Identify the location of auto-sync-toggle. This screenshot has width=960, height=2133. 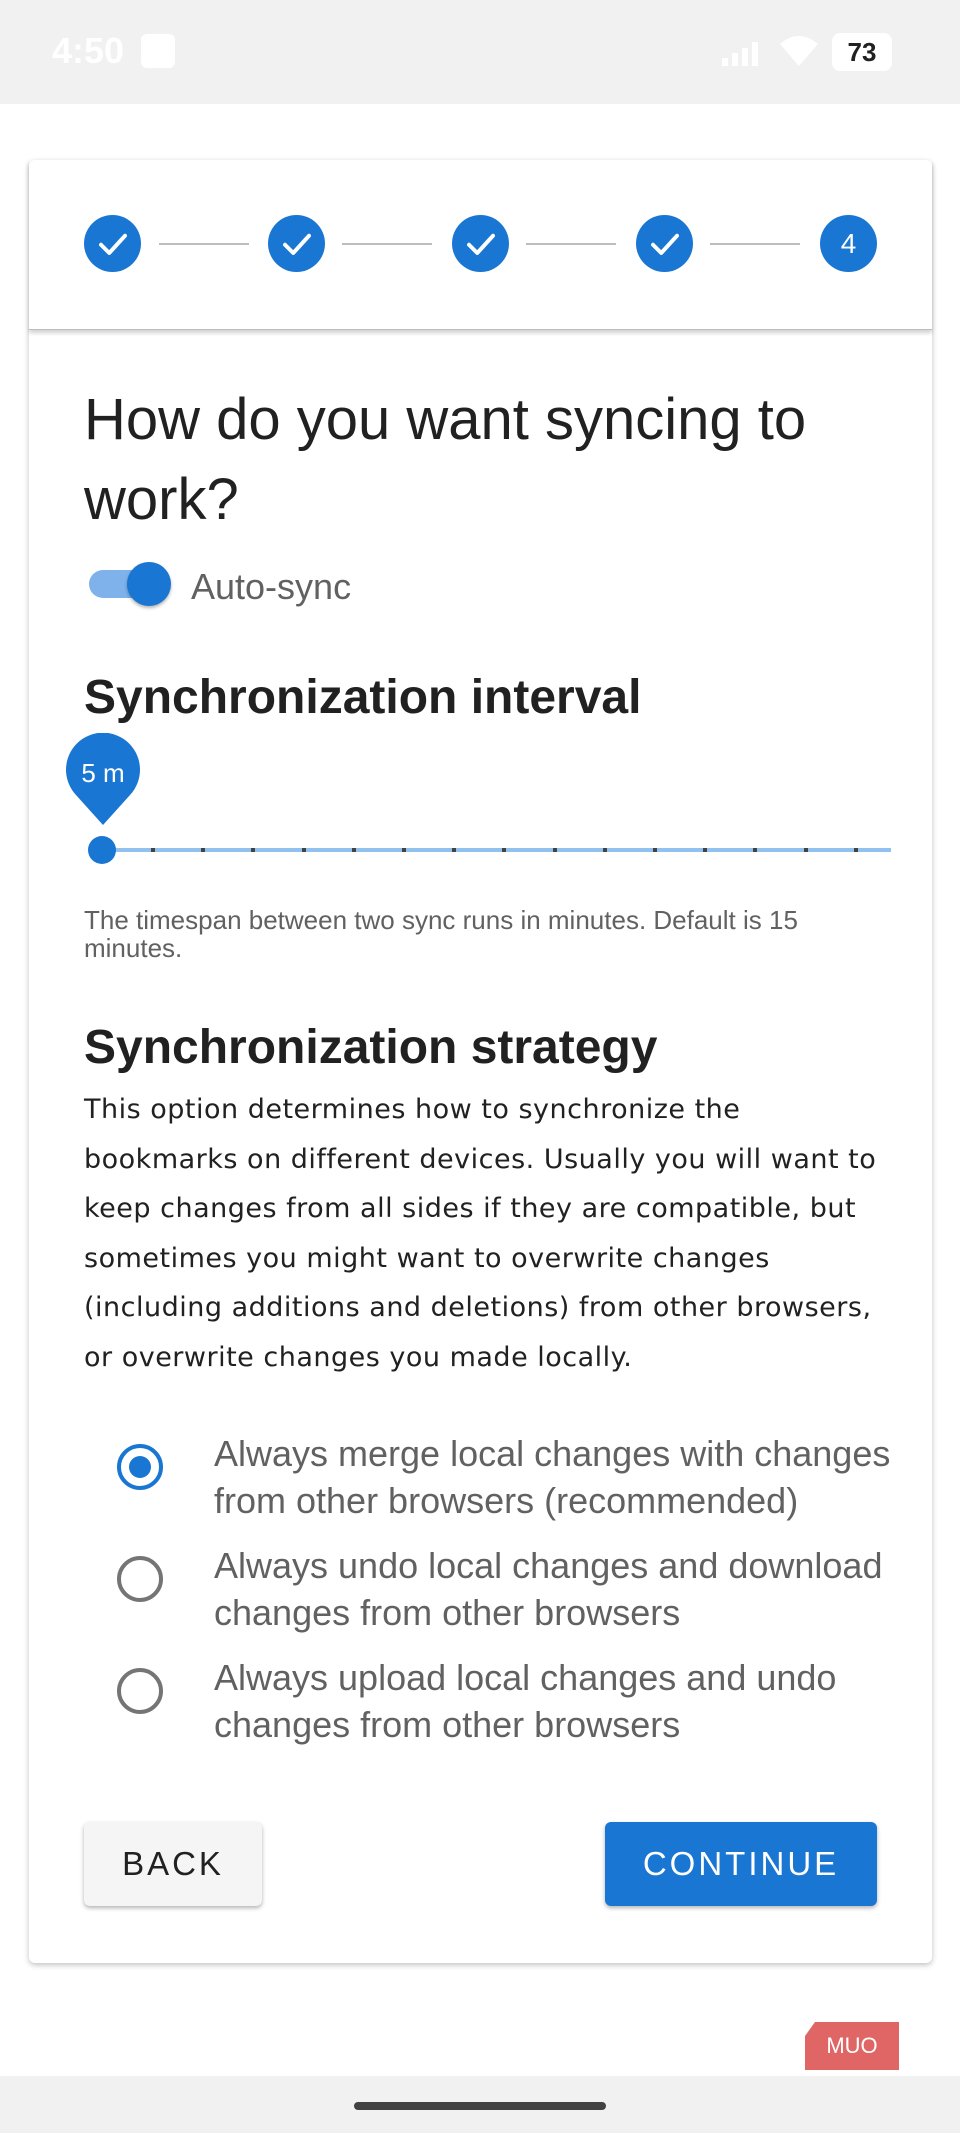
(129, 583).